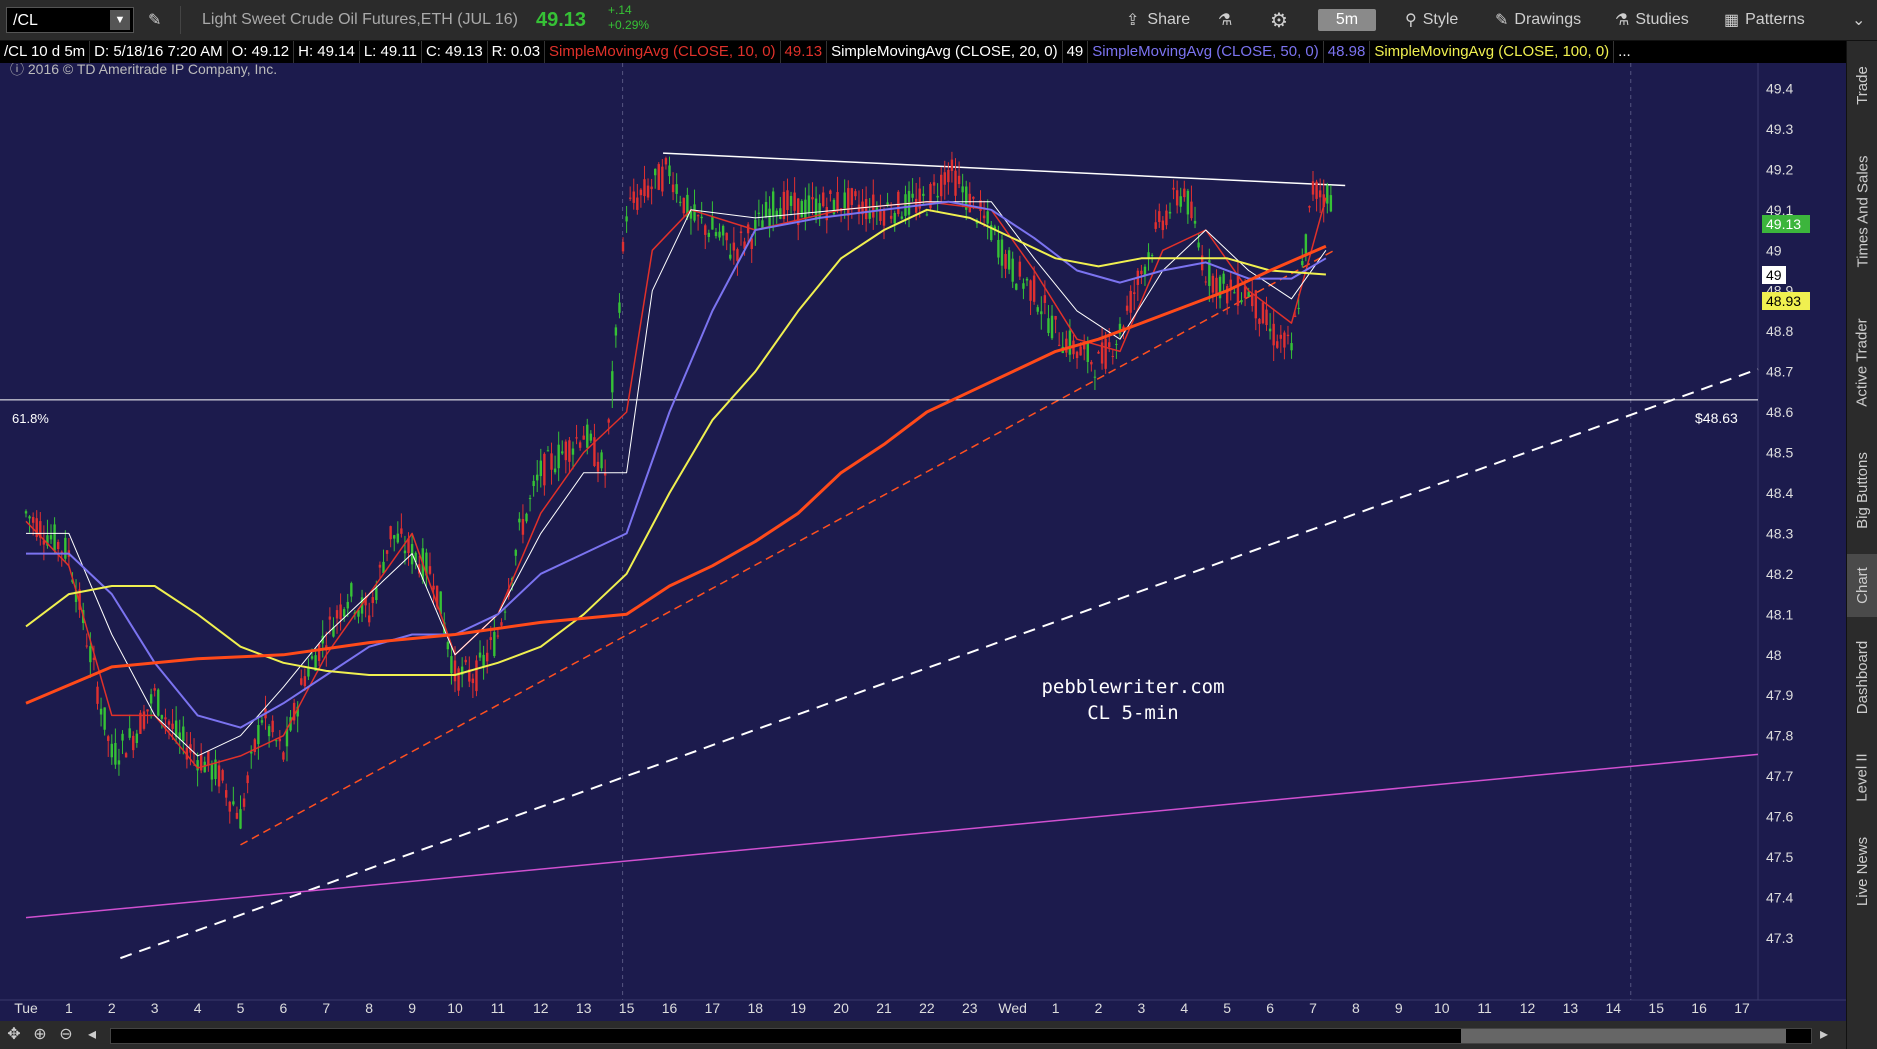 This screenshot has width=1877, height=1049. What do you see at coordinates (1862, 585) in the screenshot?
I see `tab-chart: Chart` at bounding box center [1862, 585].